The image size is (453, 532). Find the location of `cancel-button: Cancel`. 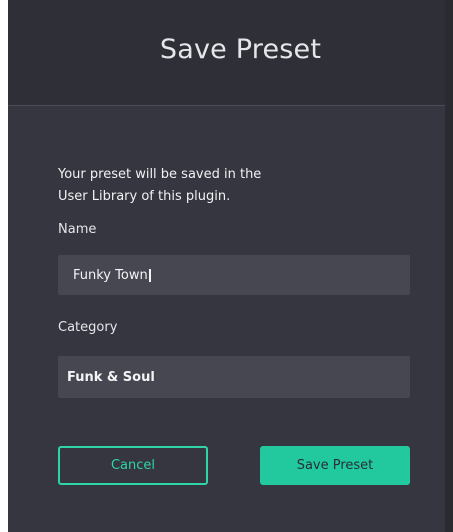

cancel-button: Cancel is located at coordinates (133, 465).